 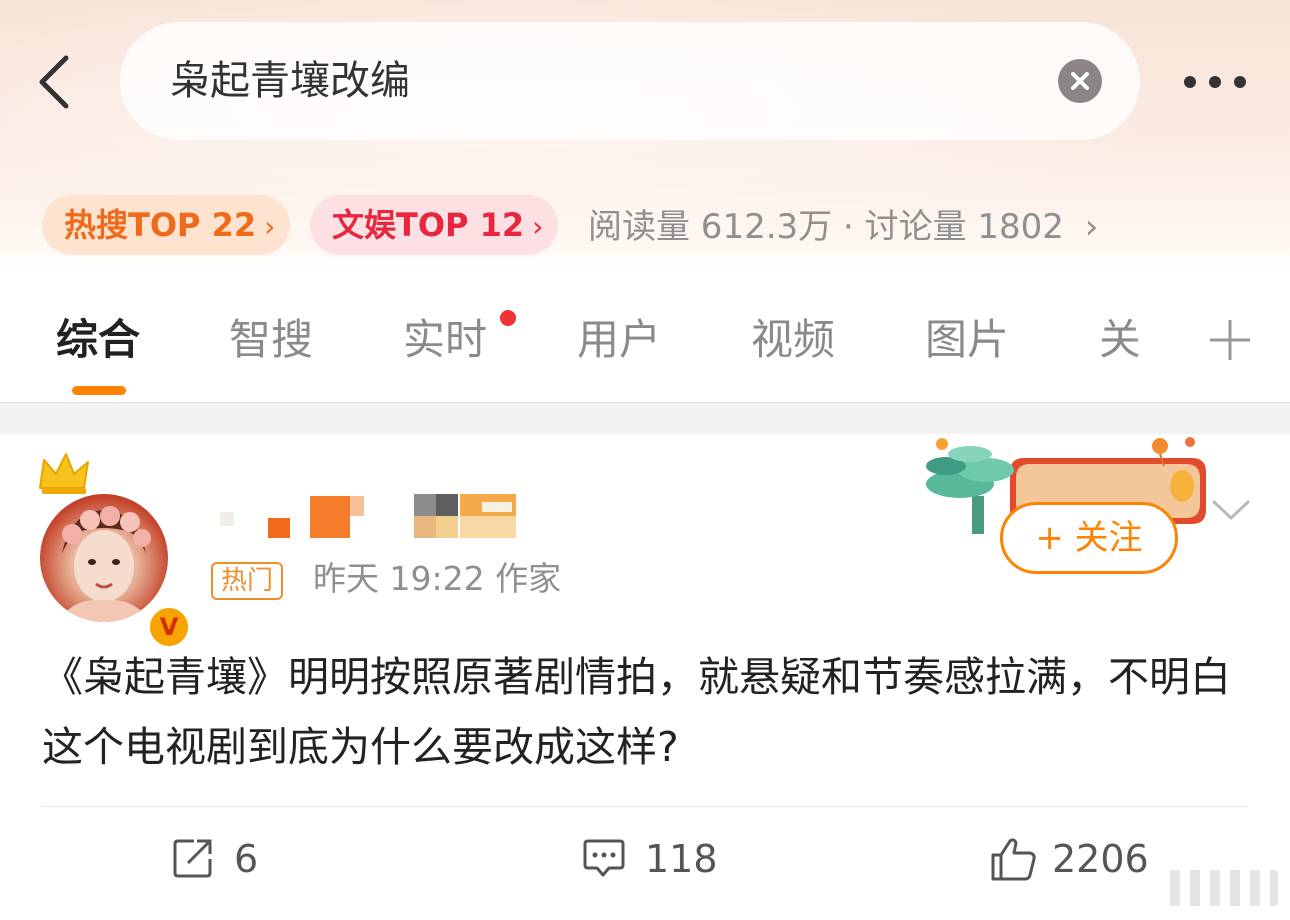 I want to click on topic-stats-text: 阅读量 612.3万 · 讨论量 1802, so click(x=826, y=227).